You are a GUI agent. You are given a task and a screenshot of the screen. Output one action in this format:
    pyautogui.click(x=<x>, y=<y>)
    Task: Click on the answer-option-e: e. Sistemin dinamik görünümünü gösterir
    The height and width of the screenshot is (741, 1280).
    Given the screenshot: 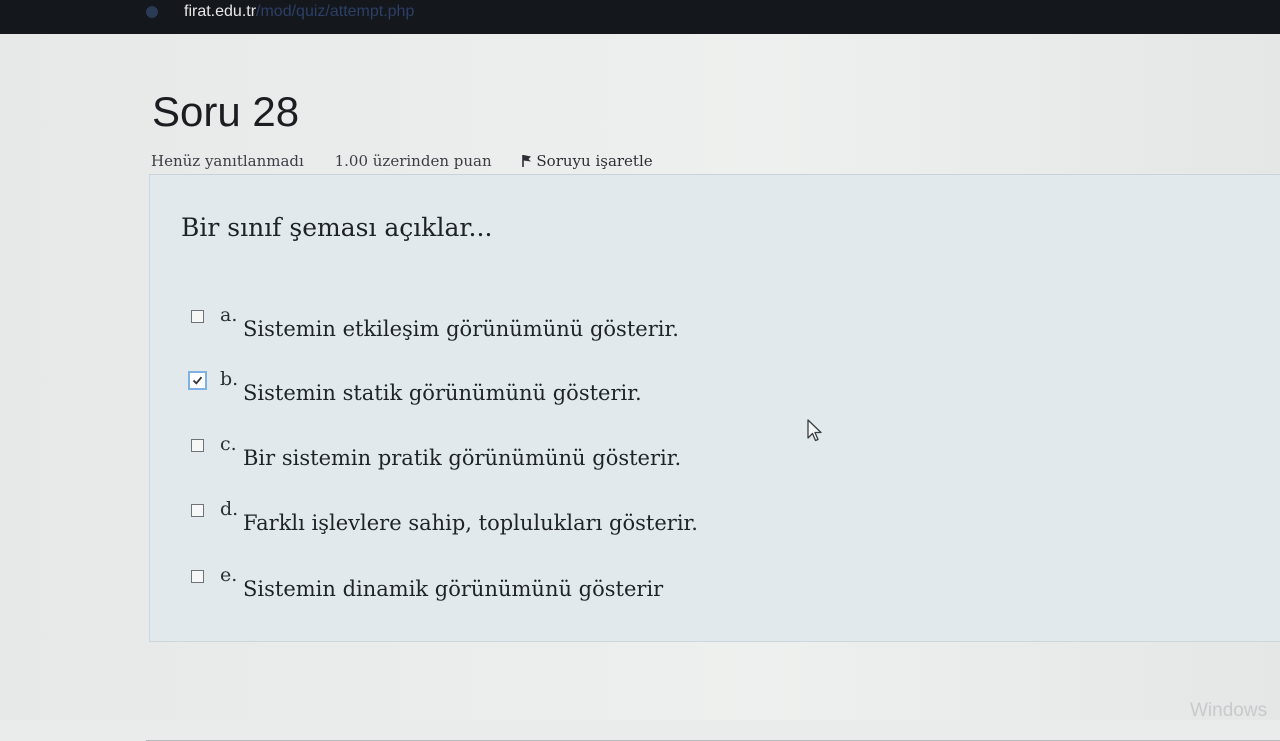 What is the action you would take?
    pyautogui.click(x=538, y=586)
    